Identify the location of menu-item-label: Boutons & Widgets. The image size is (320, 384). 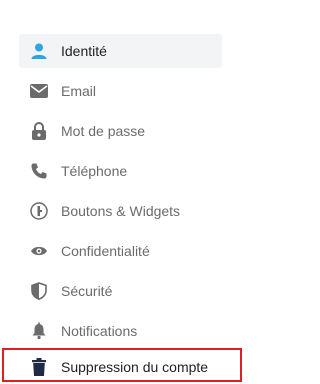
(121, 211).